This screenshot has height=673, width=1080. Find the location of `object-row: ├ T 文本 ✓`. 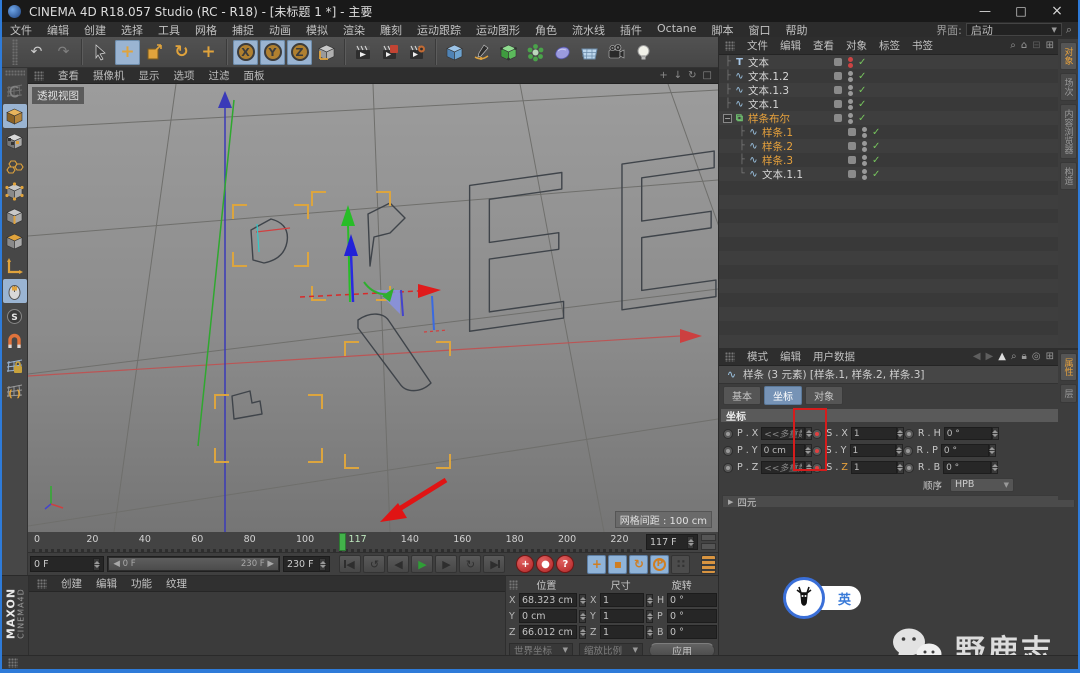

object-row: ├ T 文本 ✓ is located at coordinates (898, 62).